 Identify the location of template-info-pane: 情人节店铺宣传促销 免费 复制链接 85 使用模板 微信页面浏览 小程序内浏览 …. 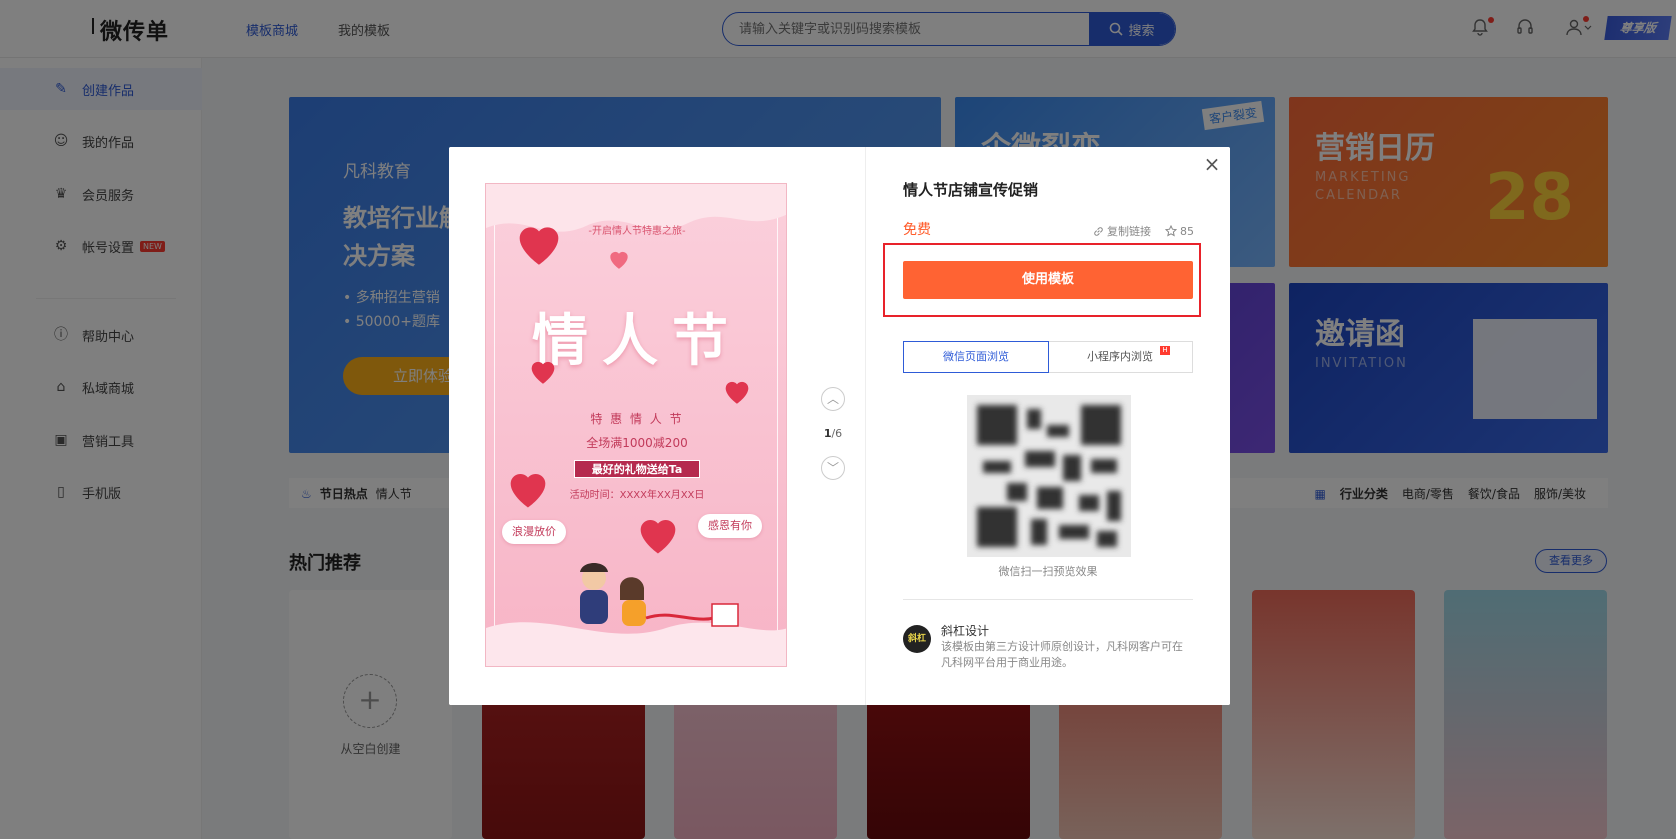
(1047, 426).